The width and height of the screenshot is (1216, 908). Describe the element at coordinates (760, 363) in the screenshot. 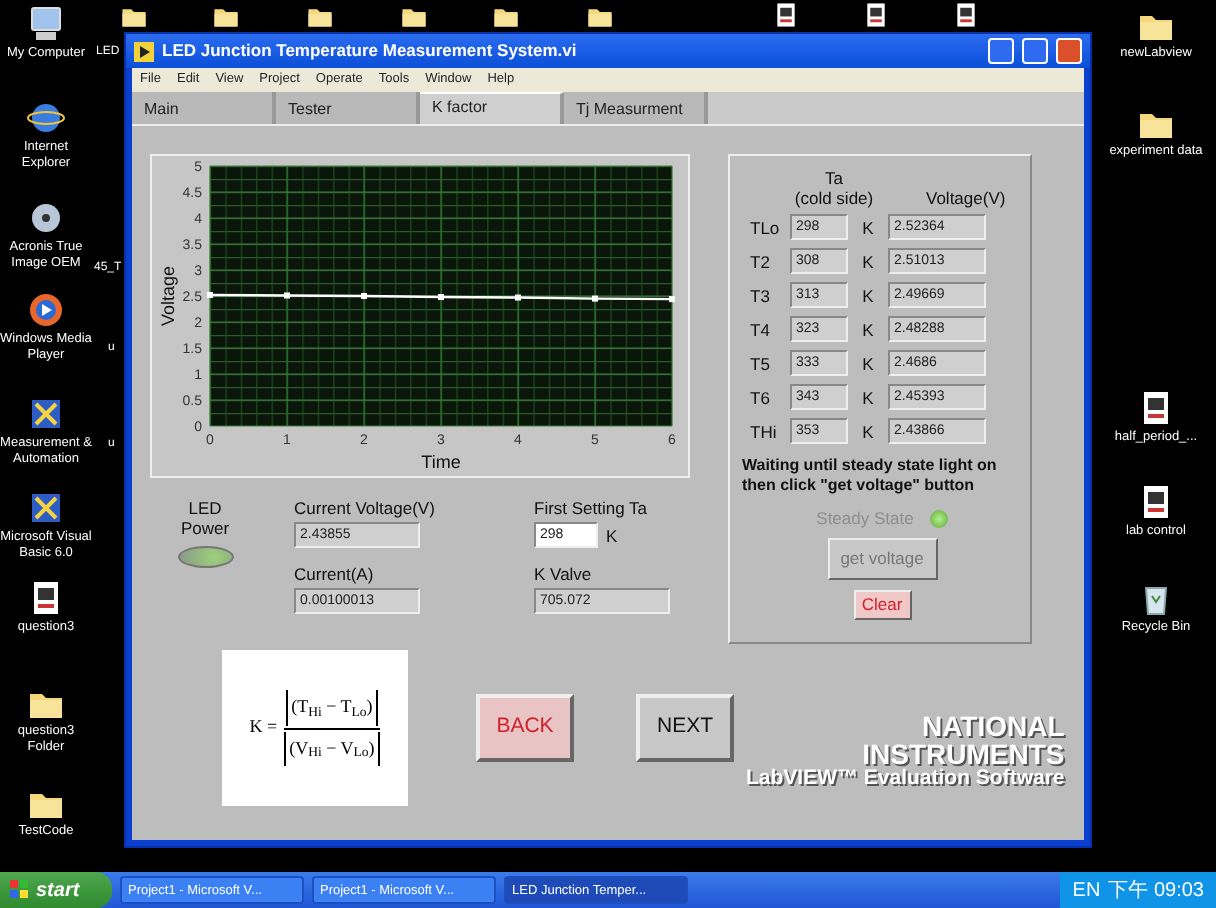

I see `row-label: T5` at that location.